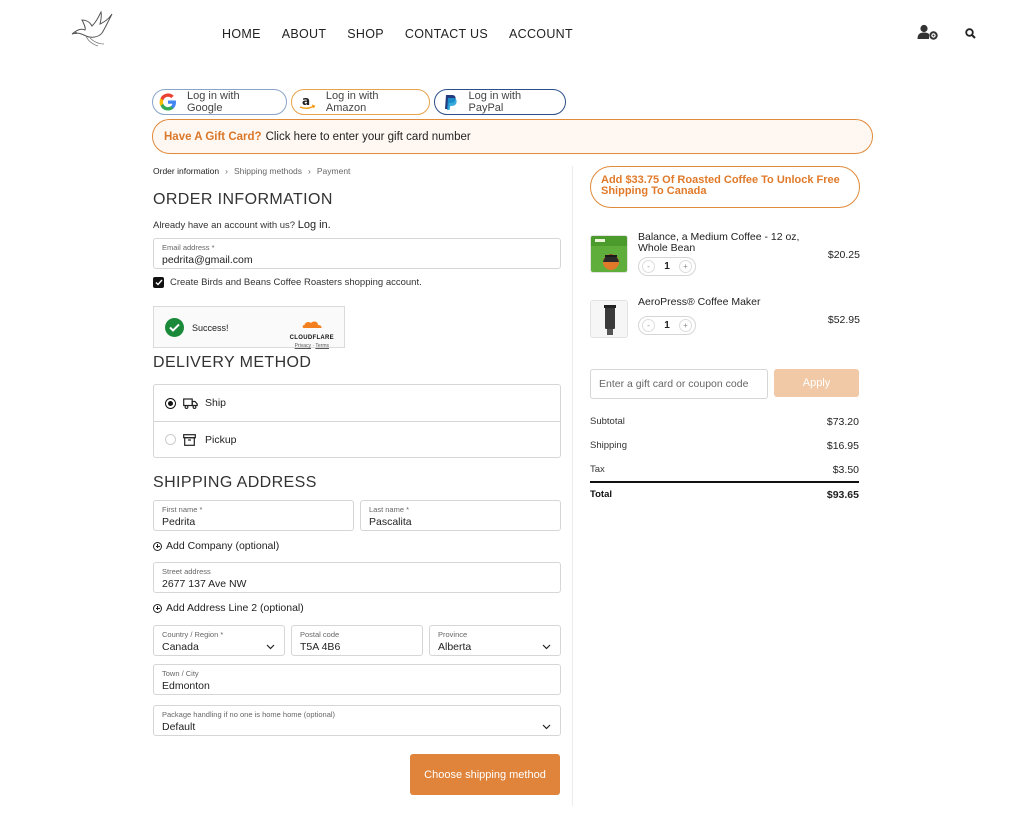 Image resolution: width=1024 pixels, height=819 pixels. What do you see at coordinates (232, 362) in the screenshot?
I see `delivery-heading: DELIVERY METHOD` at bounding box center [232, 362].